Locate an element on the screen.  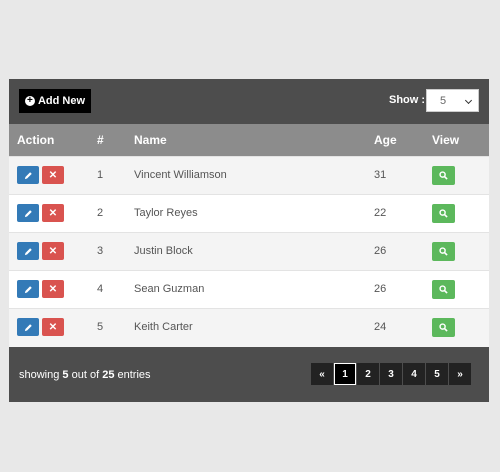
row-name: Keith Carter is located at coordinates (163, 327).